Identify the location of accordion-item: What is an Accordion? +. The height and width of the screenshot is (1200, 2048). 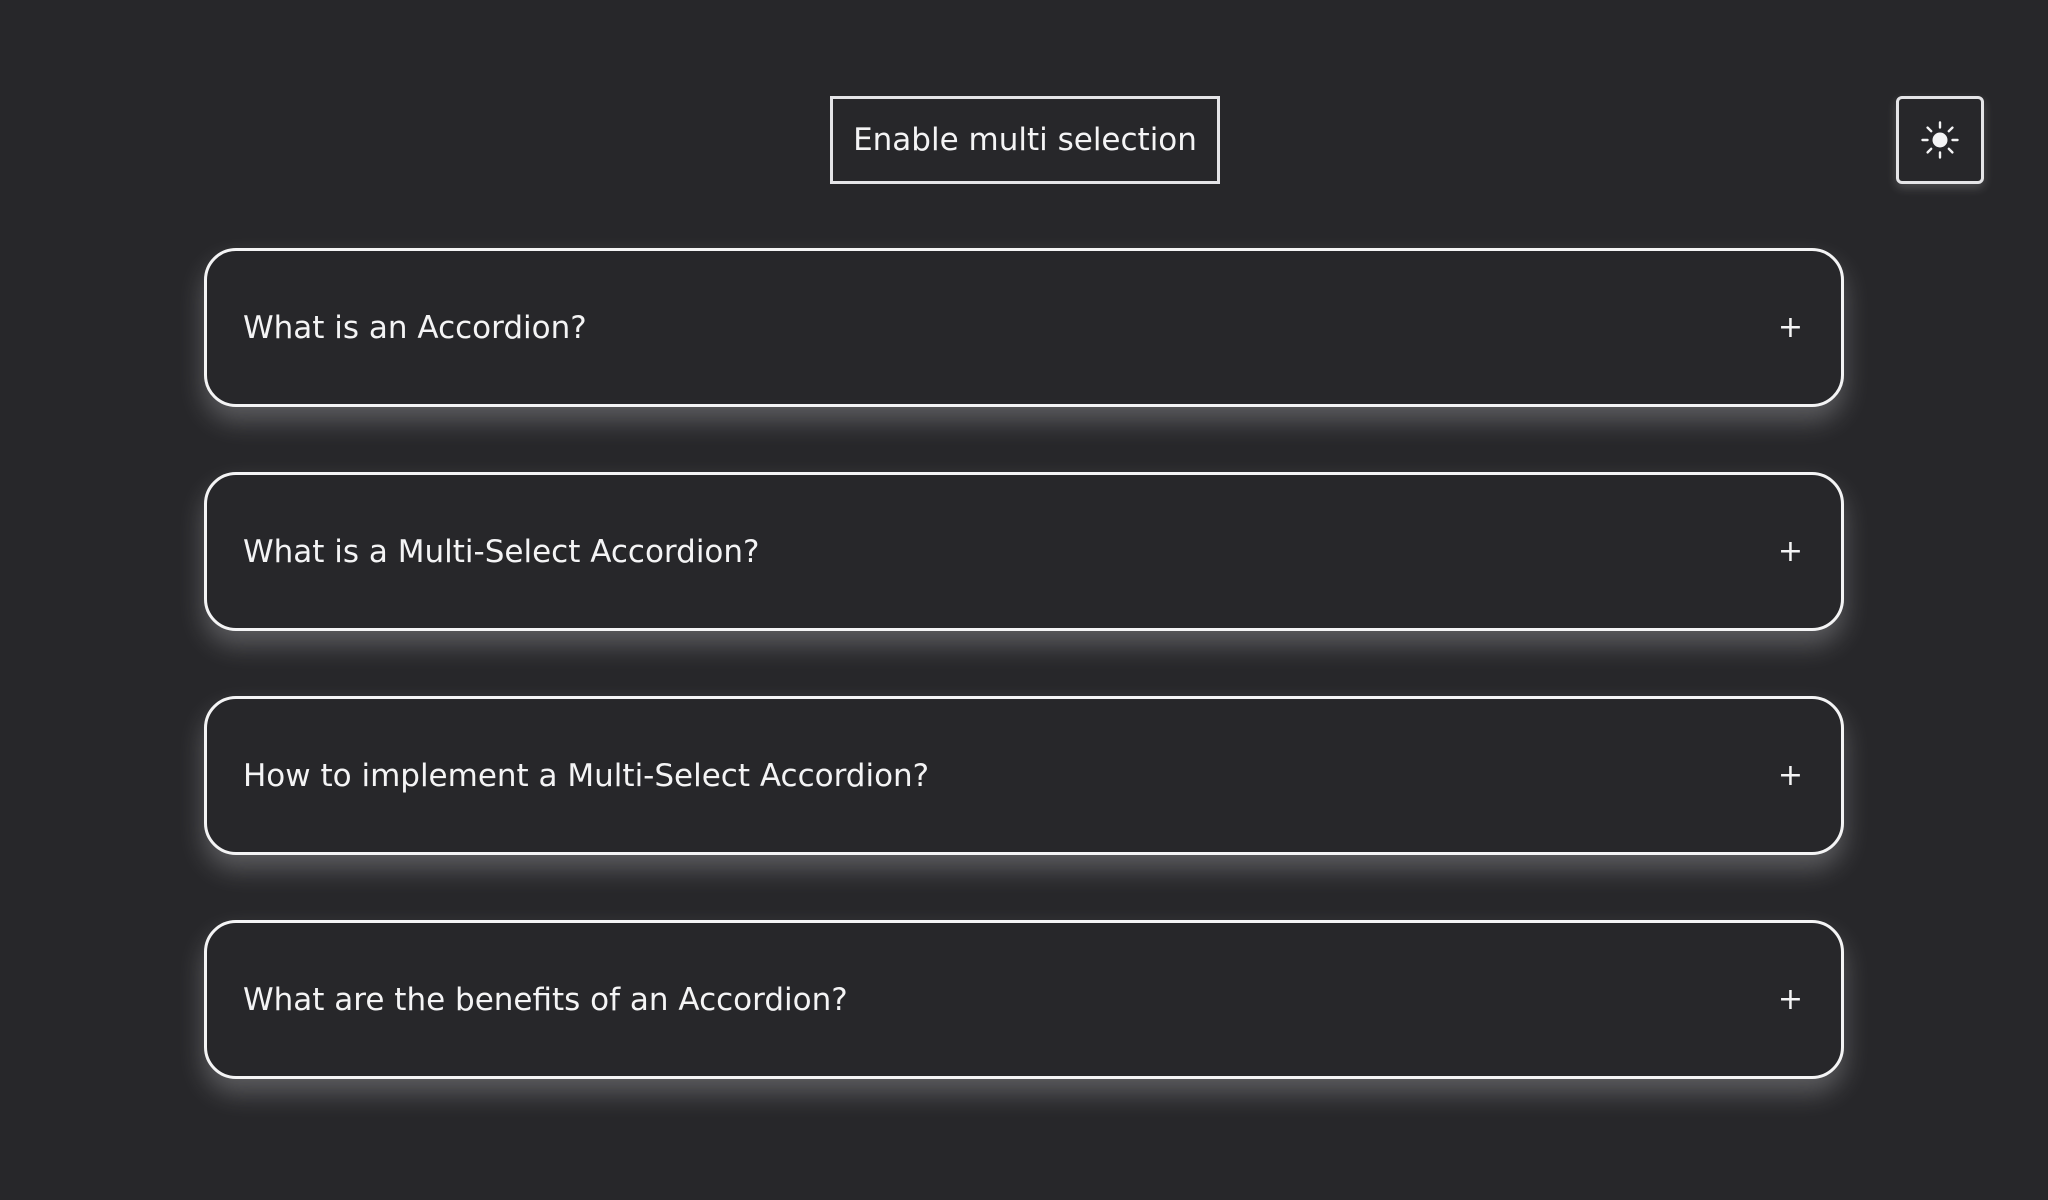
(1024, 327).